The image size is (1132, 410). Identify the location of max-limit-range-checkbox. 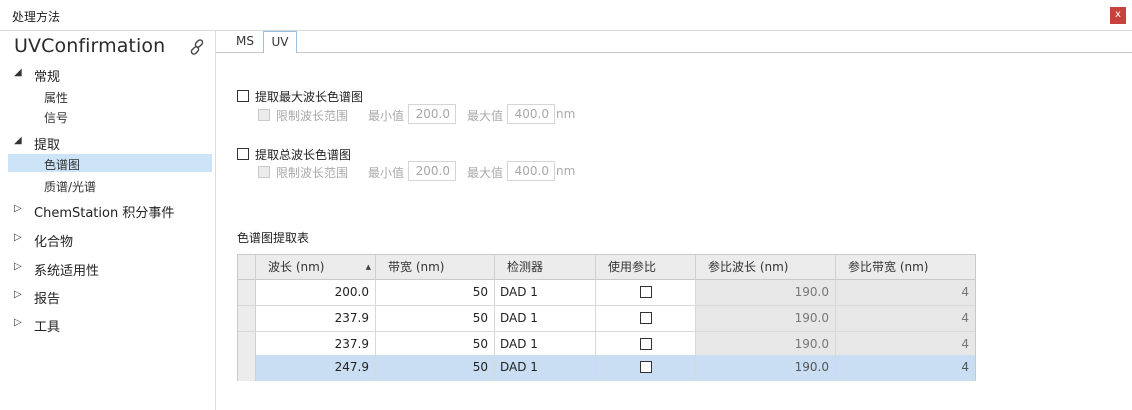
(264, 115).